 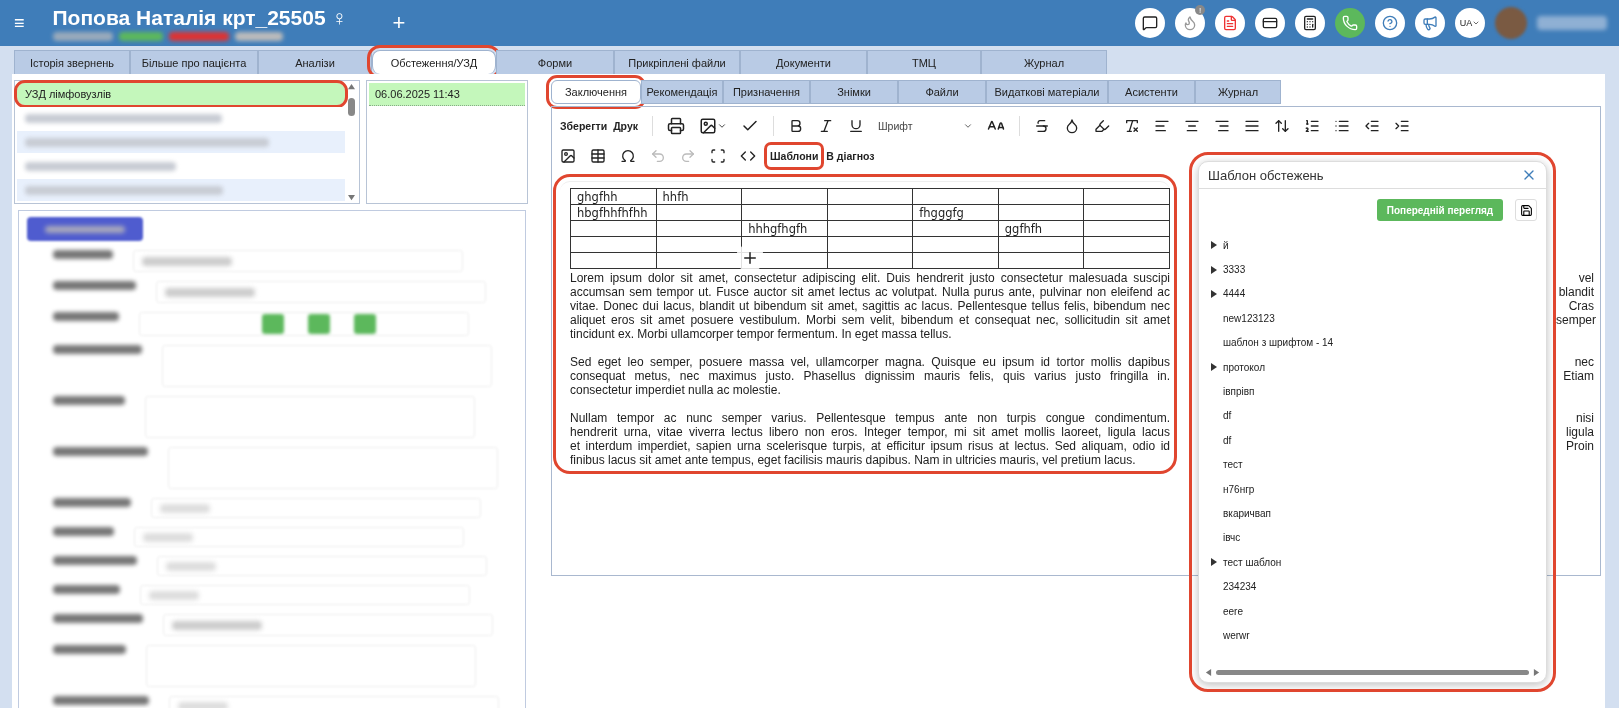 What do you see at coordinates (1378, 245) in the screenshot?
I see `template-item: й` at bounding box center [1378, 245].